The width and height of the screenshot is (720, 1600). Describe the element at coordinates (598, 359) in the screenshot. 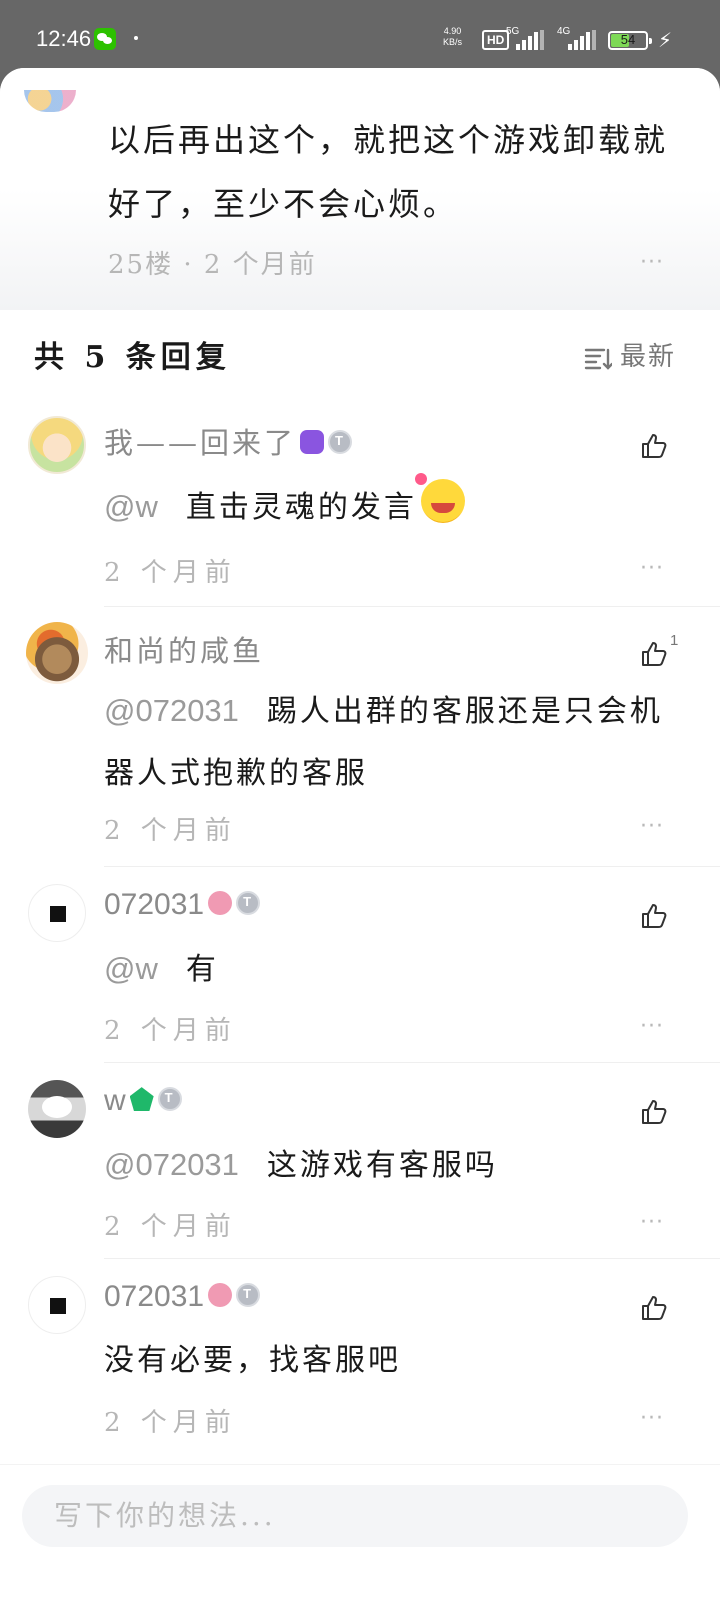

I see `sort-icon` at that location.